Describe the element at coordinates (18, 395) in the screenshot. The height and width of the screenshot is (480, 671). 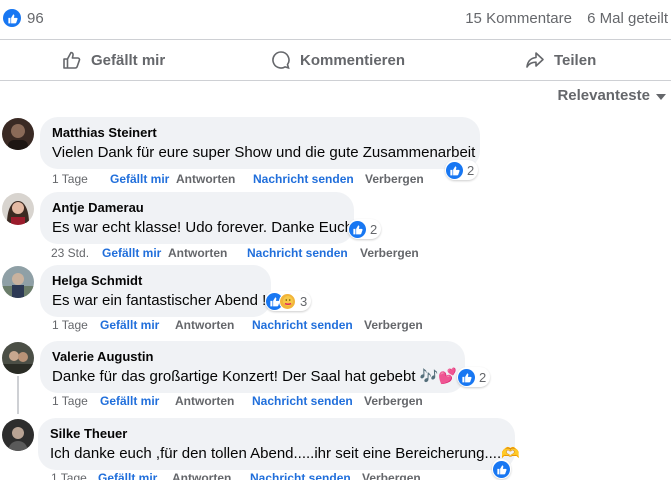
I see `thread-line` at that location.